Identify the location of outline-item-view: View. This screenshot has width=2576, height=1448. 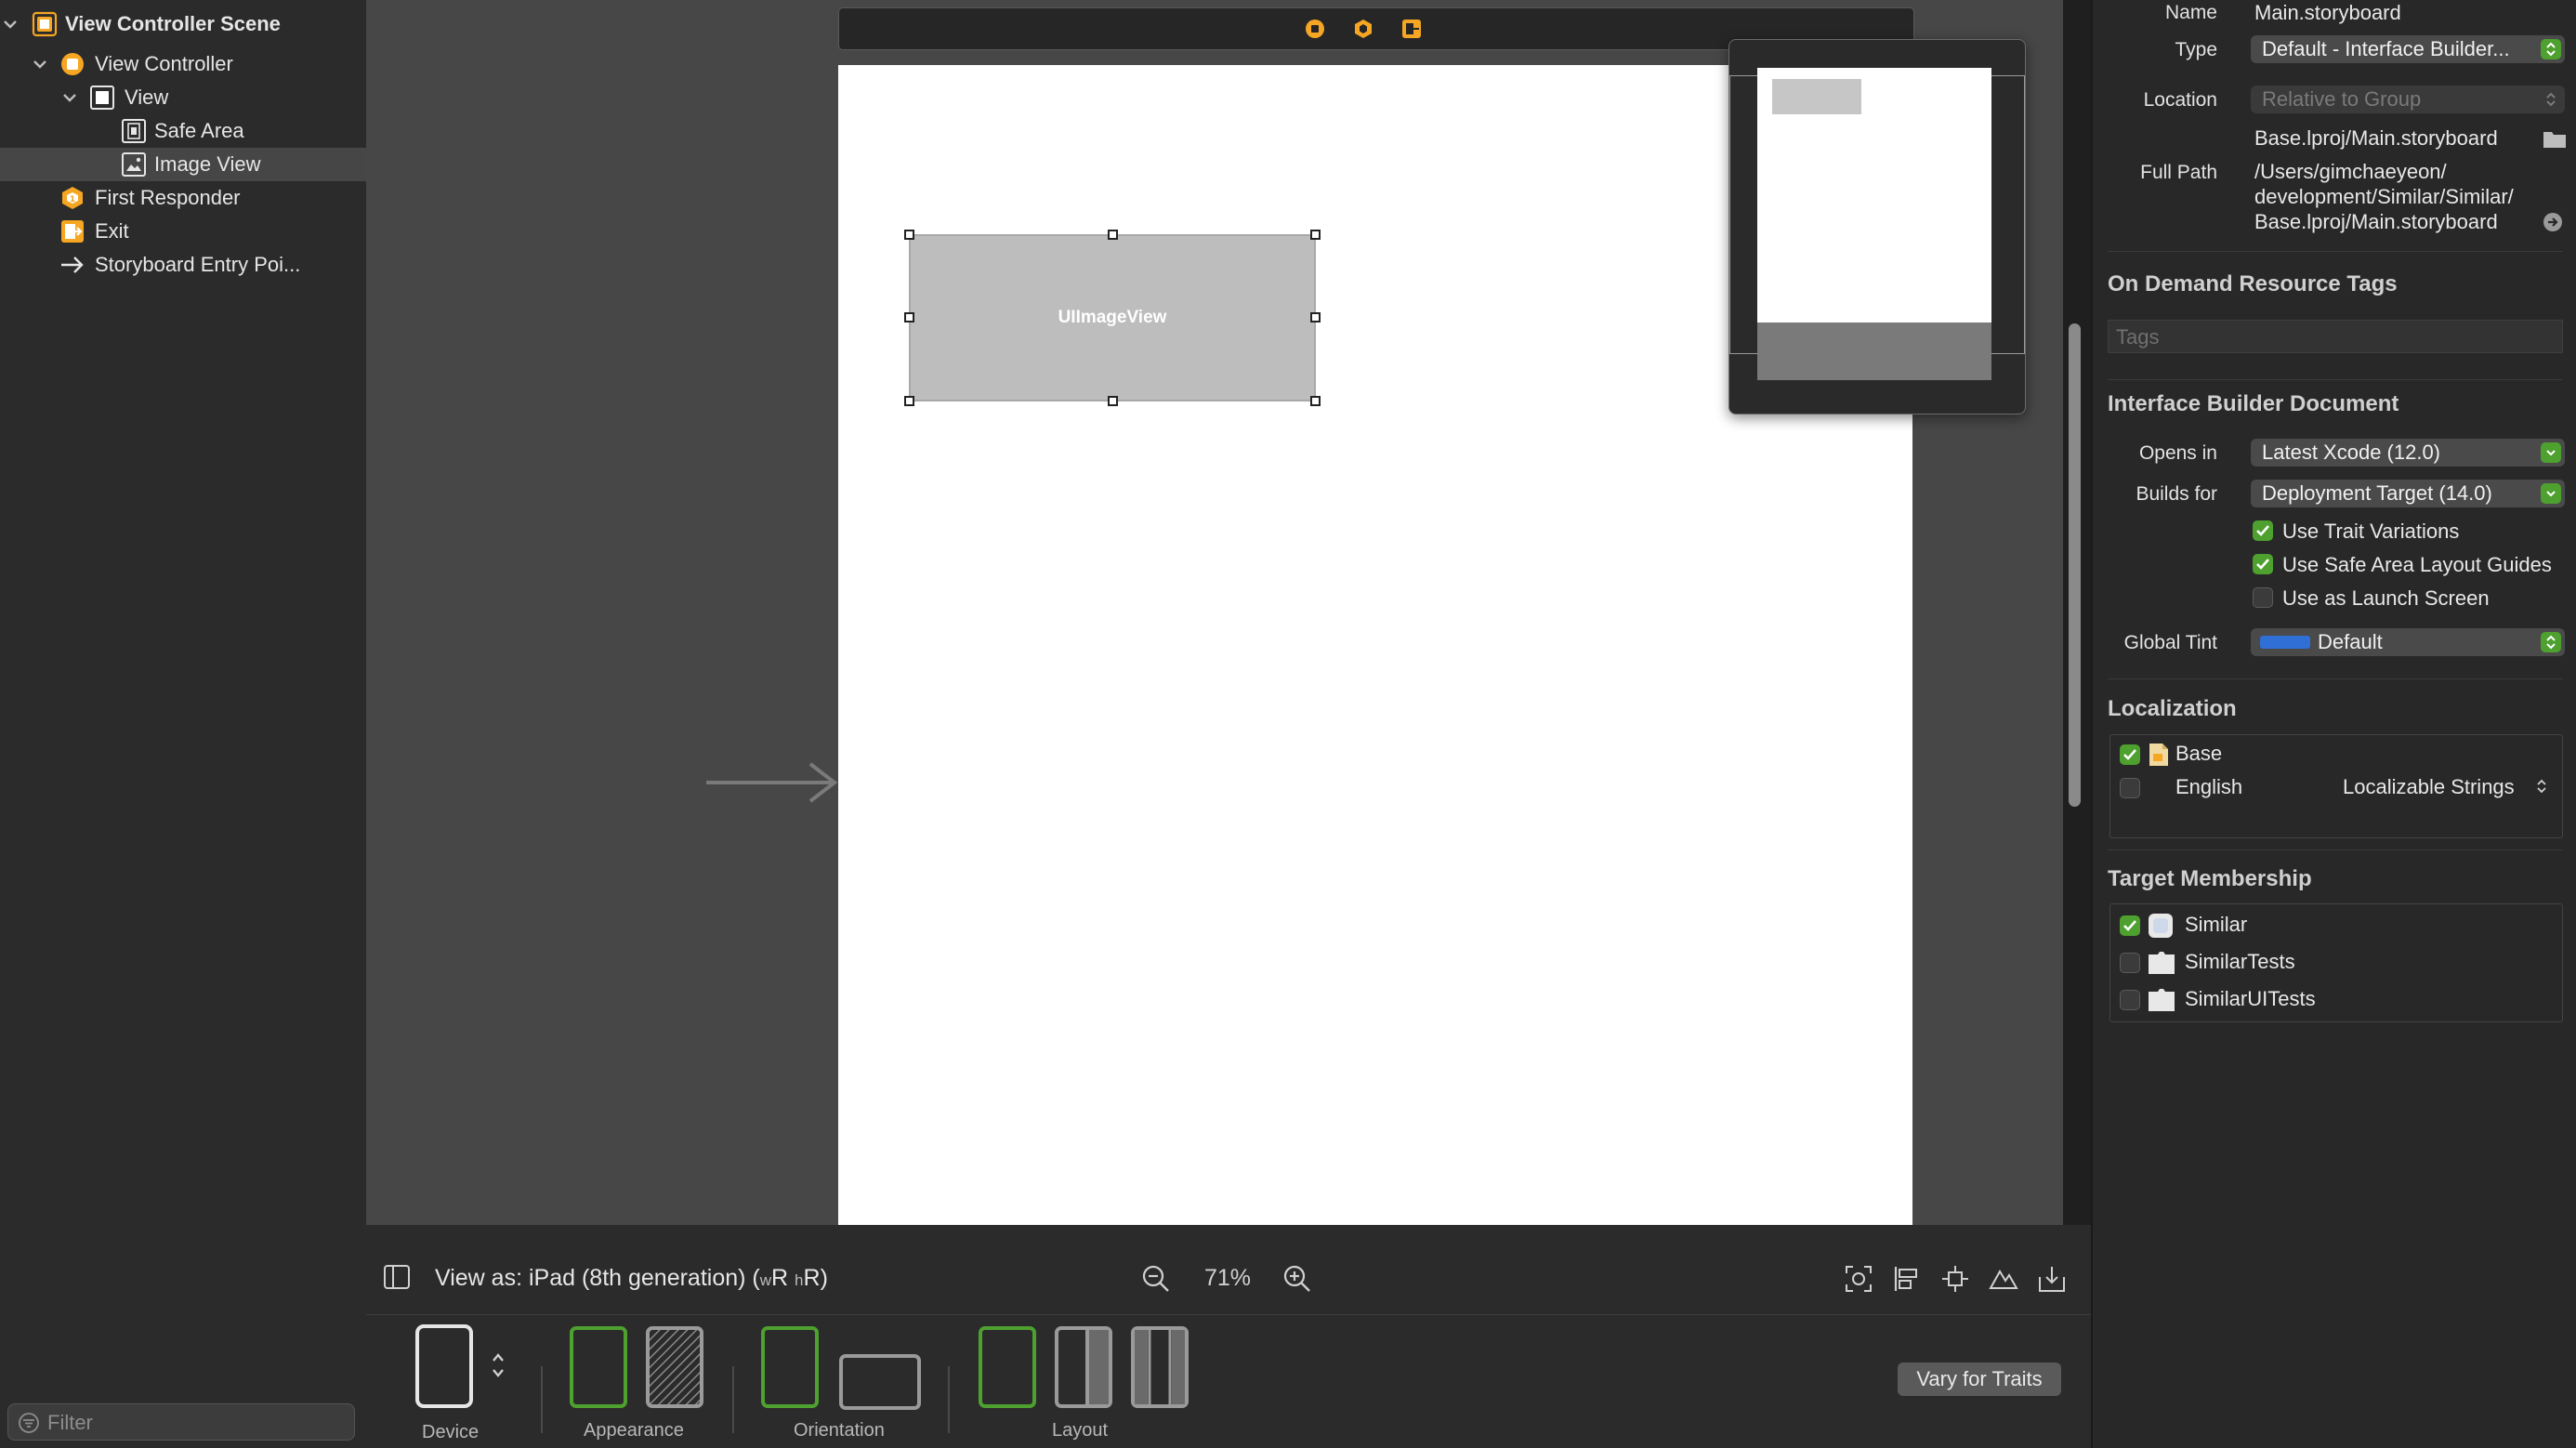
(183, 97).